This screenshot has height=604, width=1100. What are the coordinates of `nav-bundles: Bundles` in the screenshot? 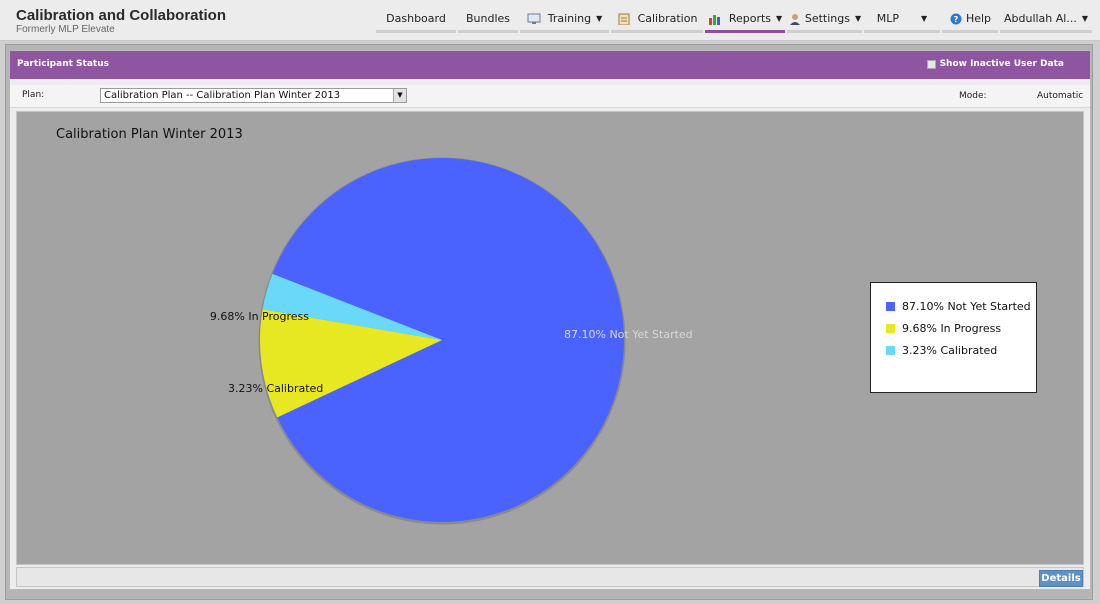 It's located at (488, 20).